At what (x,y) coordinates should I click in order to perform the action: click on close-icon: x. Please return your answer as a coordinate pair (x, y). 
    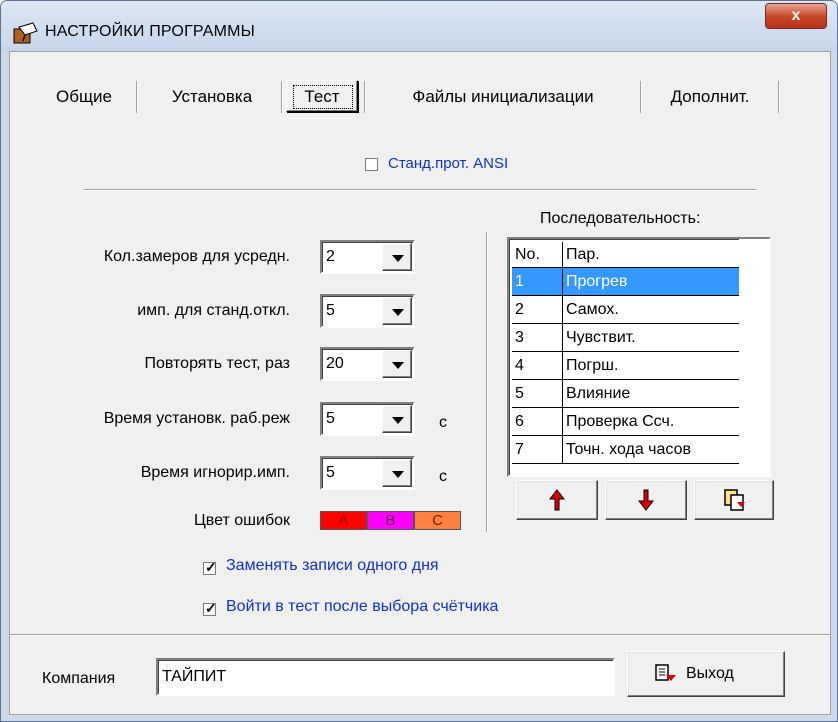
    Looking at the image, I should click on (796, 15).